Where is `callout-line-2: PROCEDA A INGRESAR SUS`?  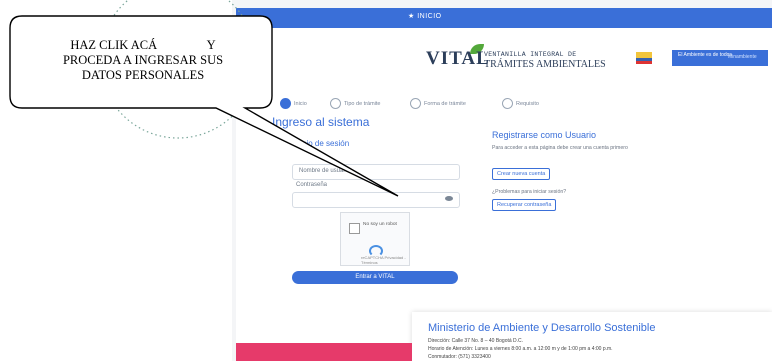 callout-line-2: PROCEDA A INGRESAR SUS is located at coordinates (143, 60).